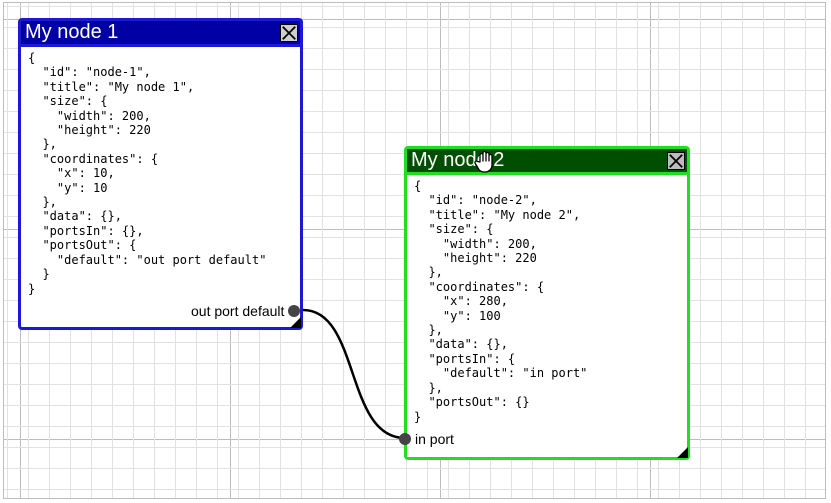 This screenshot has height=503, width=831. Describe the element at coordinates (483, 161) in the screenshot. I see `grab-hand-cursor-icon` at that location.